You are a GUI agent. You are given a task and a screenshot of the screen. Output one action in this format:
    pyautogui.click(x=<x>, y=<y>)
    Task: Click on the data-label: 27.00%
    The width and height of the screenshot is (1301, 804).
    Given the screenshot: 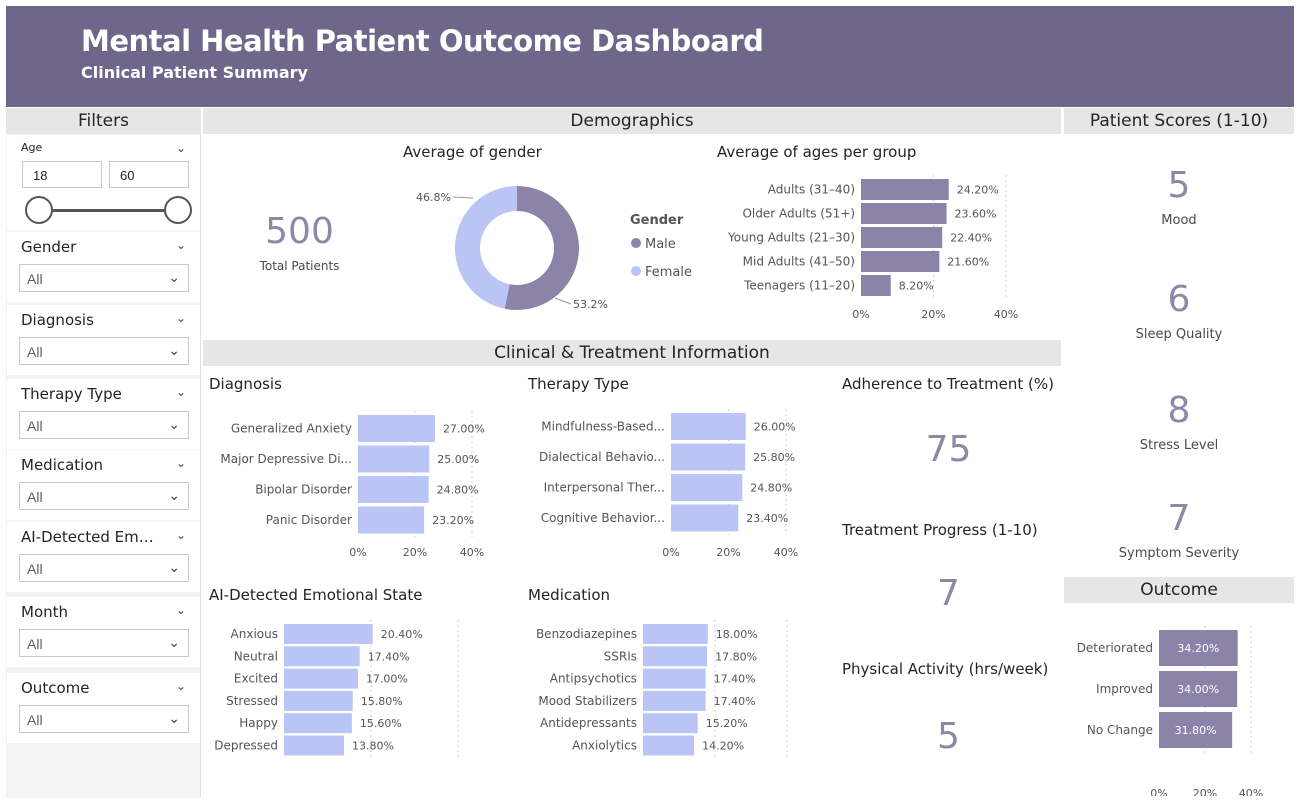 What is the action you would take?
    pyautogui.click(x=464, y=429)
    